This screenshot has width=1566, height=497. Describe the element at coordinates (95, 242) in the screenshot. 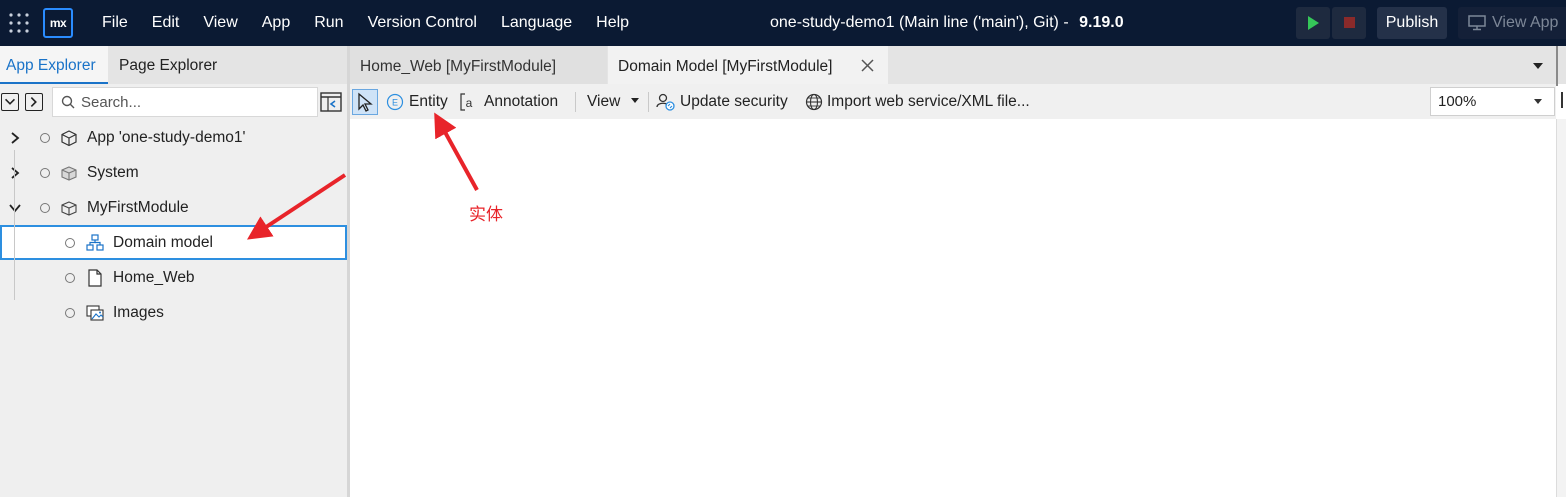

I see `domain-model-icon` at that location.